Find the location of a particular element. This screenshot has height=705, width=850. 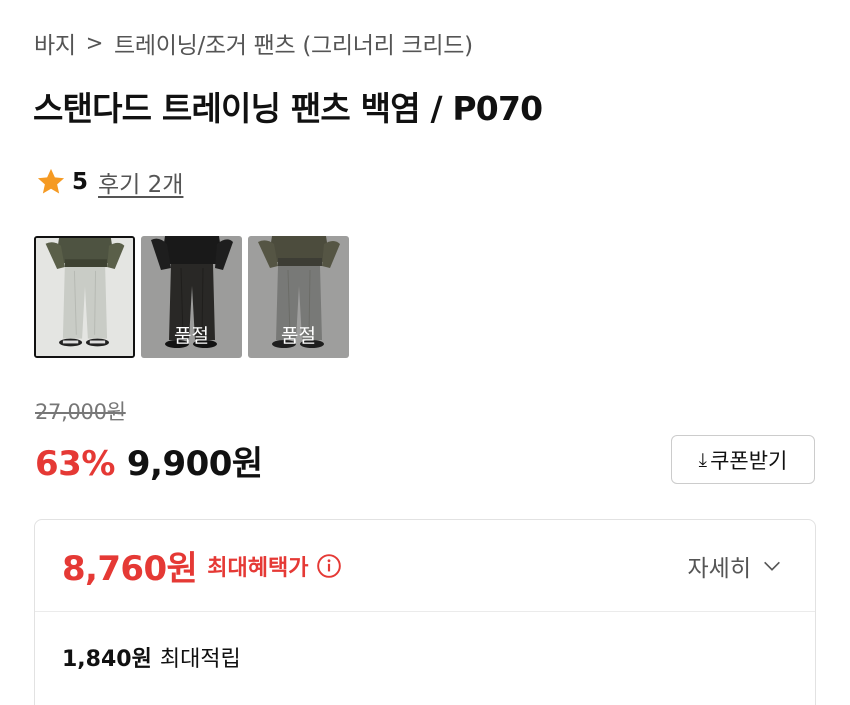

breadcrumb-category: 바지 is located at coordinates (55, 43).